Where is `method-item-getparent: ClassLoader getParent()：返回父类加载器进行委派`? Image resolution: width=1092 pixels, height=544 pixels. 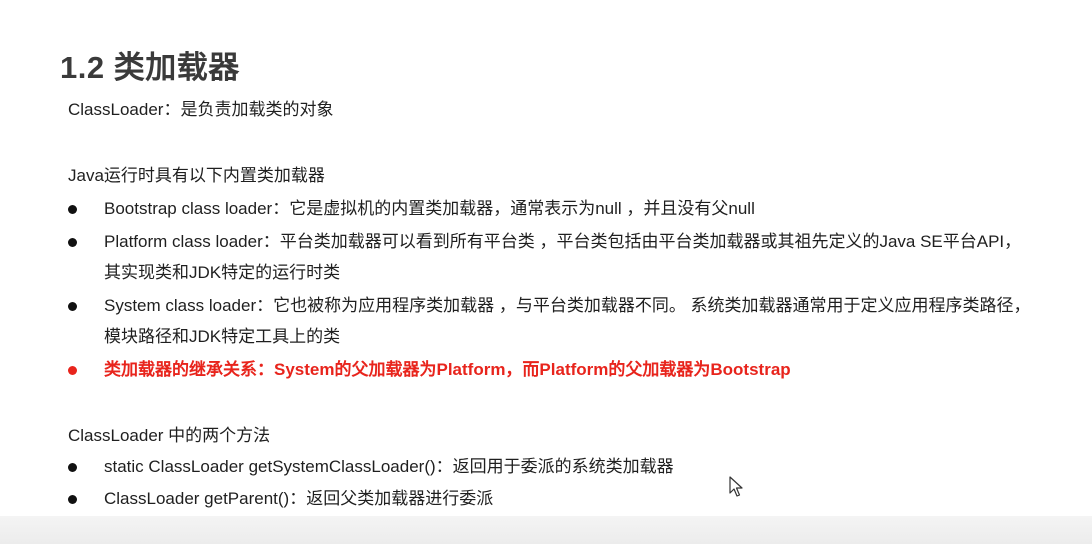
method-item-getparent: ClassLoader getParent()：返回父类加载器进行委派 is located at coordinates (299, 498).